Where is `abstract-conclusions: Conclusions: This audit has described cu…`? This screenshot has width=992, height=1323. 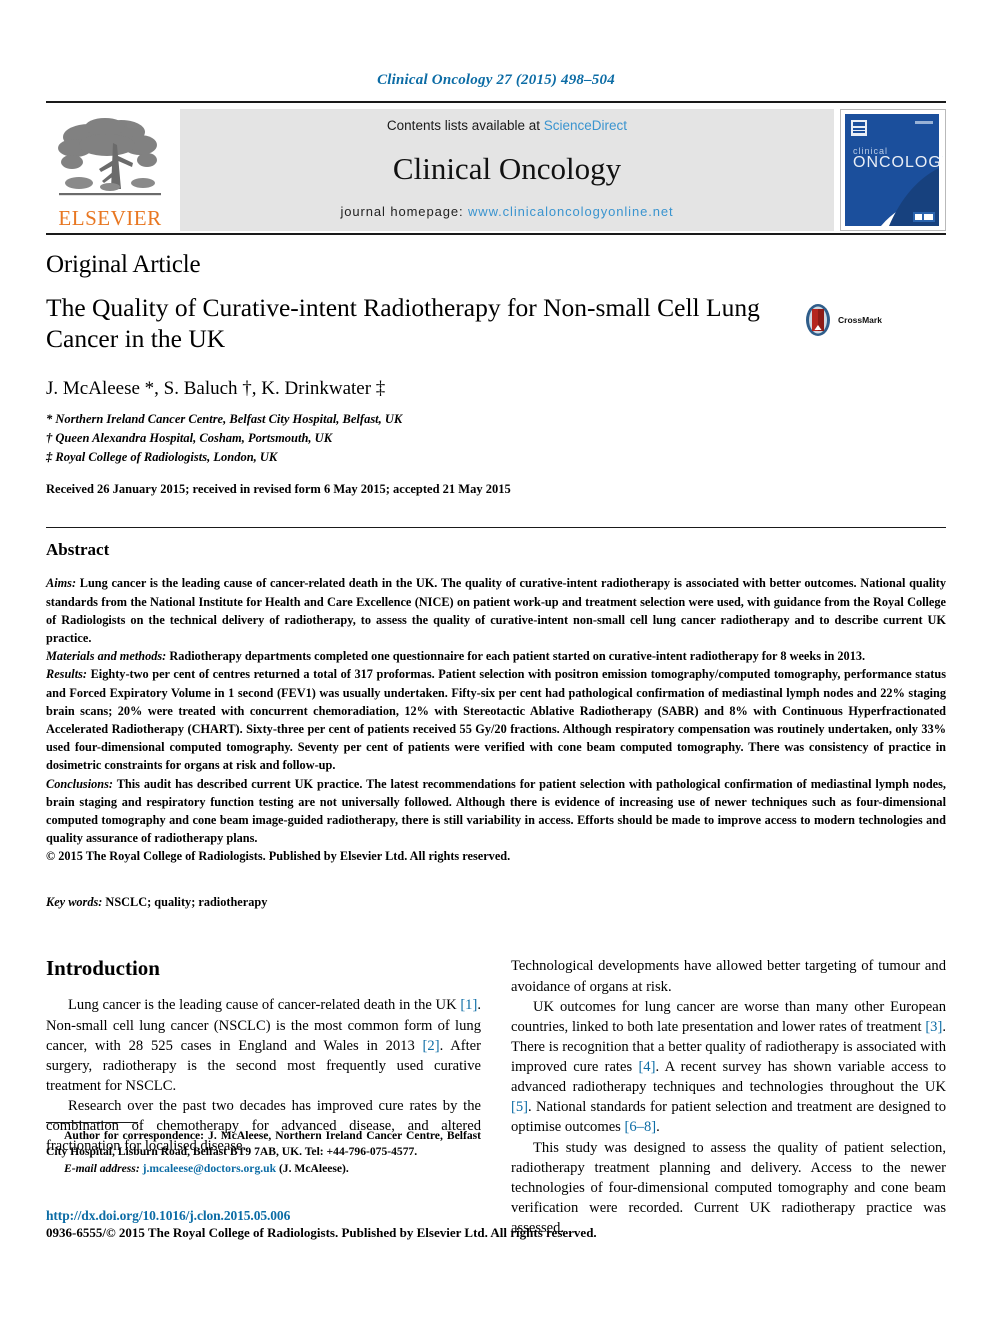
abstract-conclusions: Conclusions: This audit has described cu… is located at coordinates (496, 811).